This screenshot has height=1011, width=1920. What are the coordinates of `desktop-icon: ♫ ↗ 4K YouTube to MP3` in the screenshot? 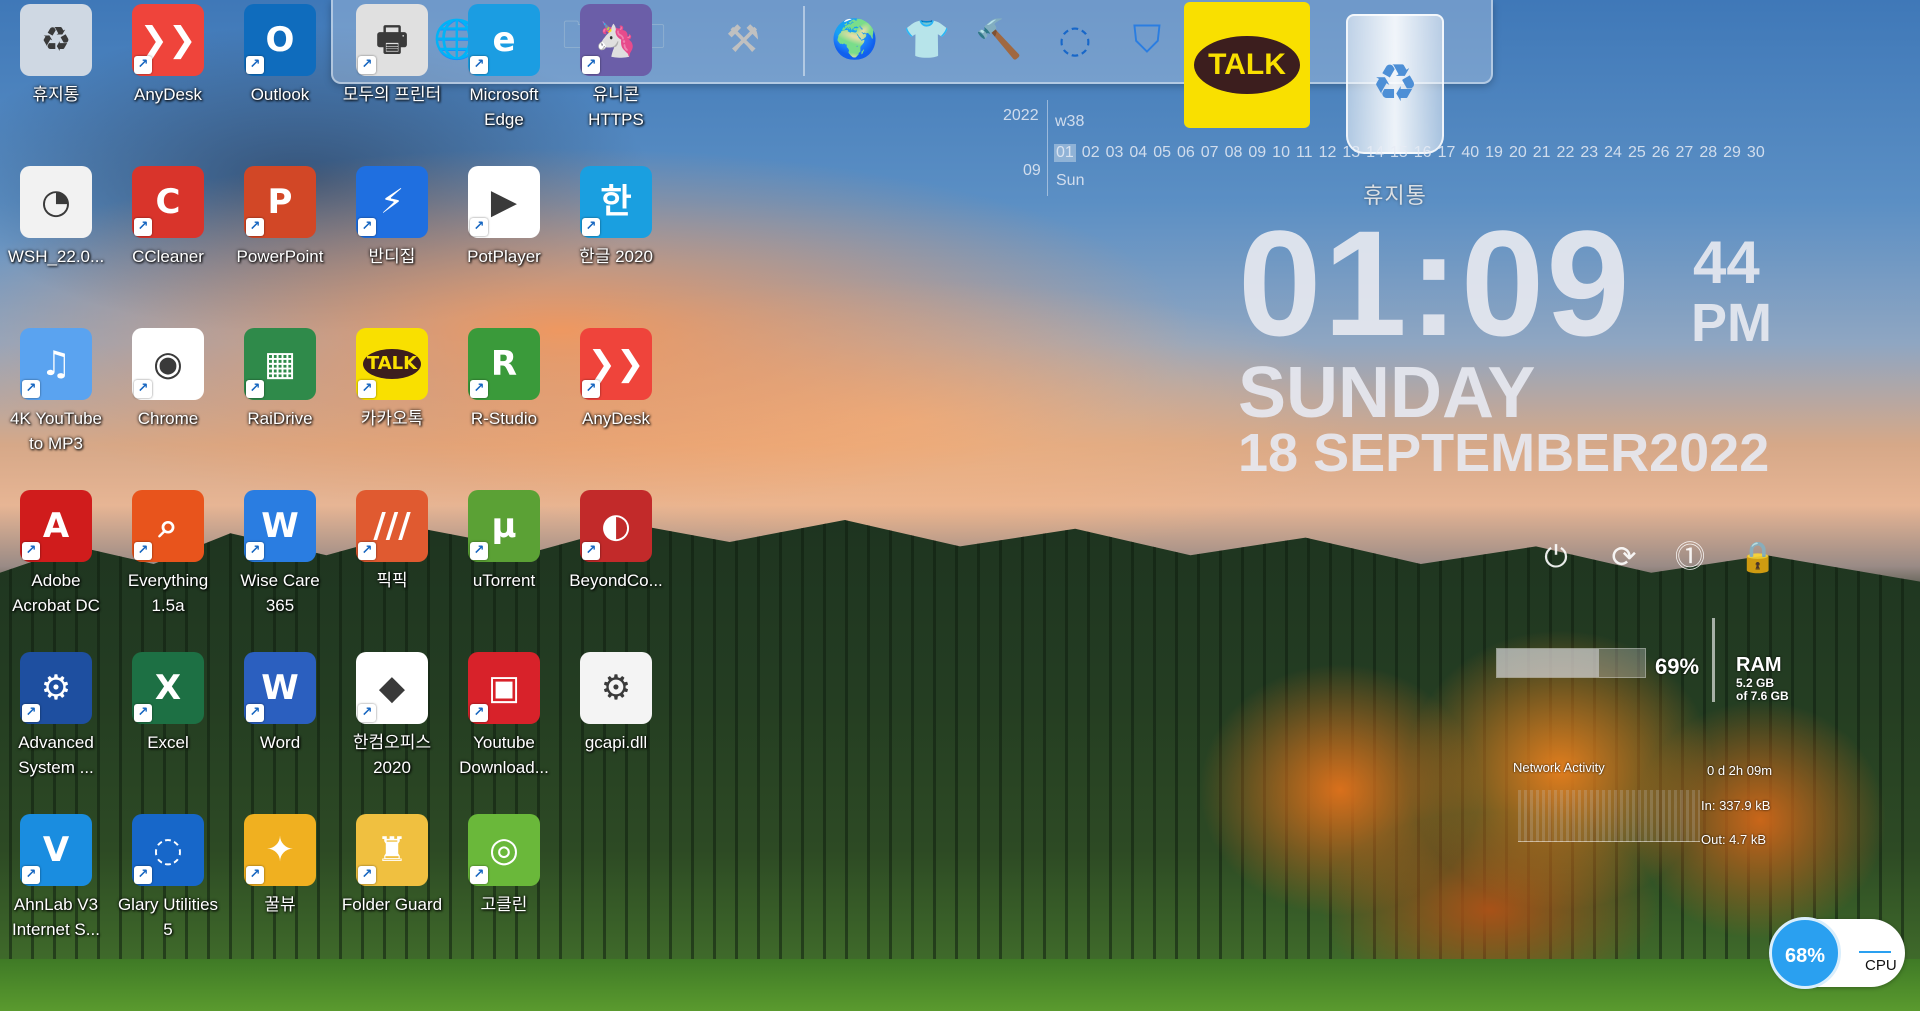 It's located at (56, 392).